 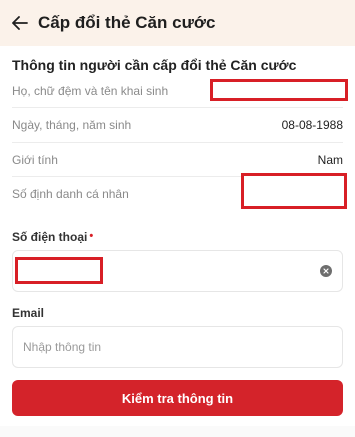 What do you see at coordinates (35, 159) in the screenshot?
I see `gender-label: Giới tính` at bounding box center [35, 159].